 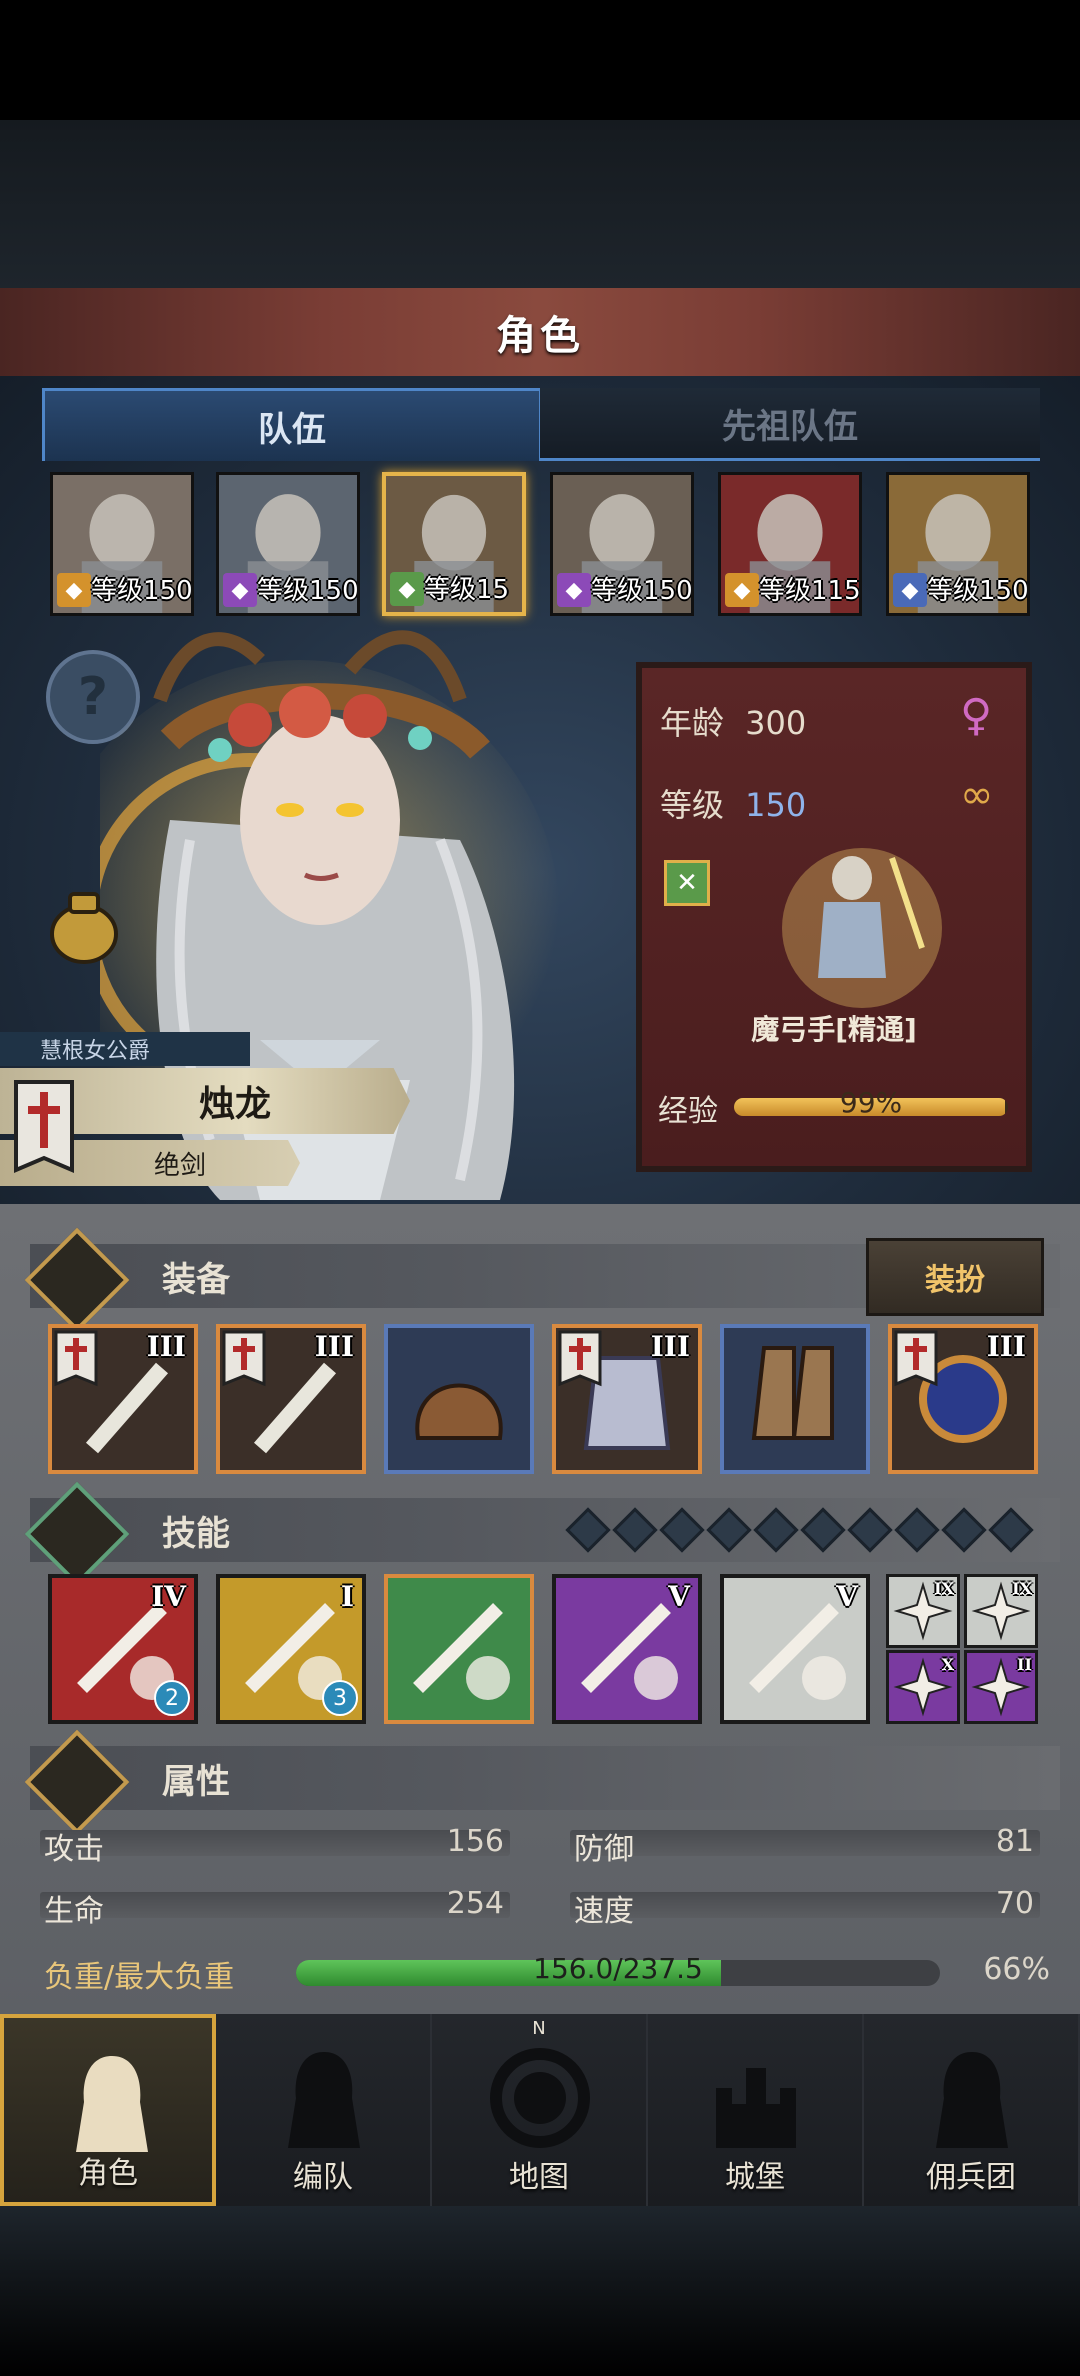 What do you see at coordinates (196, 1781) in the screenshot?
I see `attributes-label: 属性` at bounding box center [196, 1781].